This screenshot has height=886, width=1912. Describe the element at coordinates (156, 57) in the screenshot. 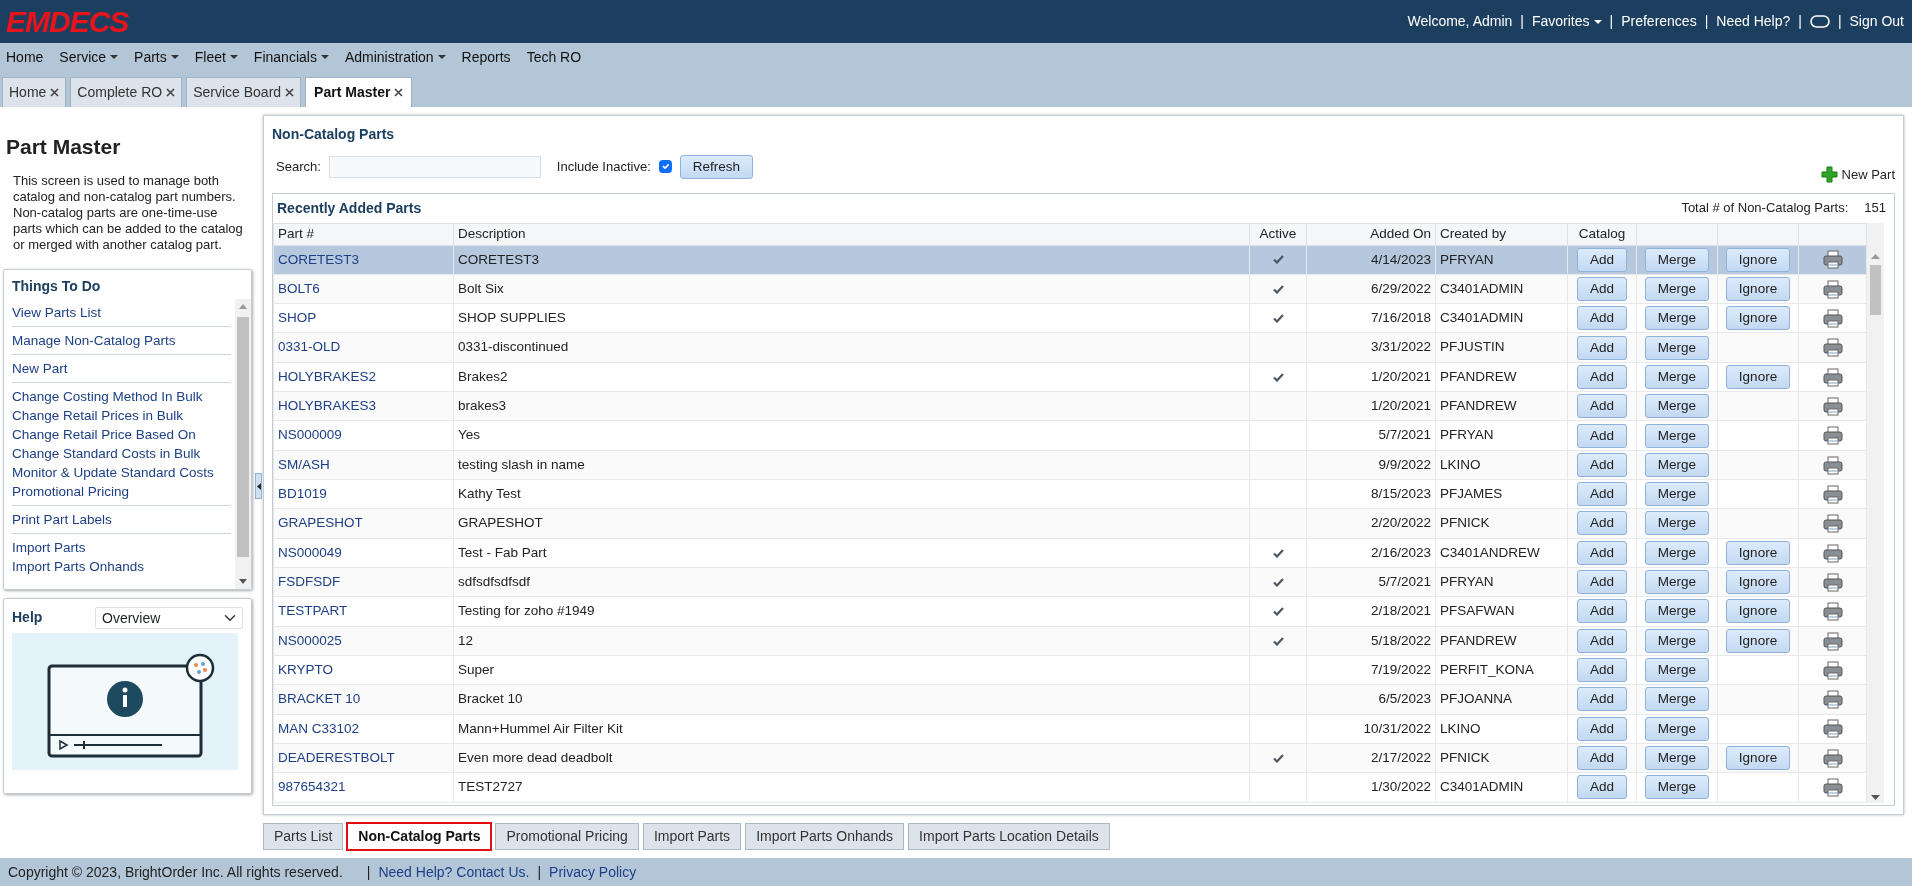

I see `menu-item: Parts` at that location.